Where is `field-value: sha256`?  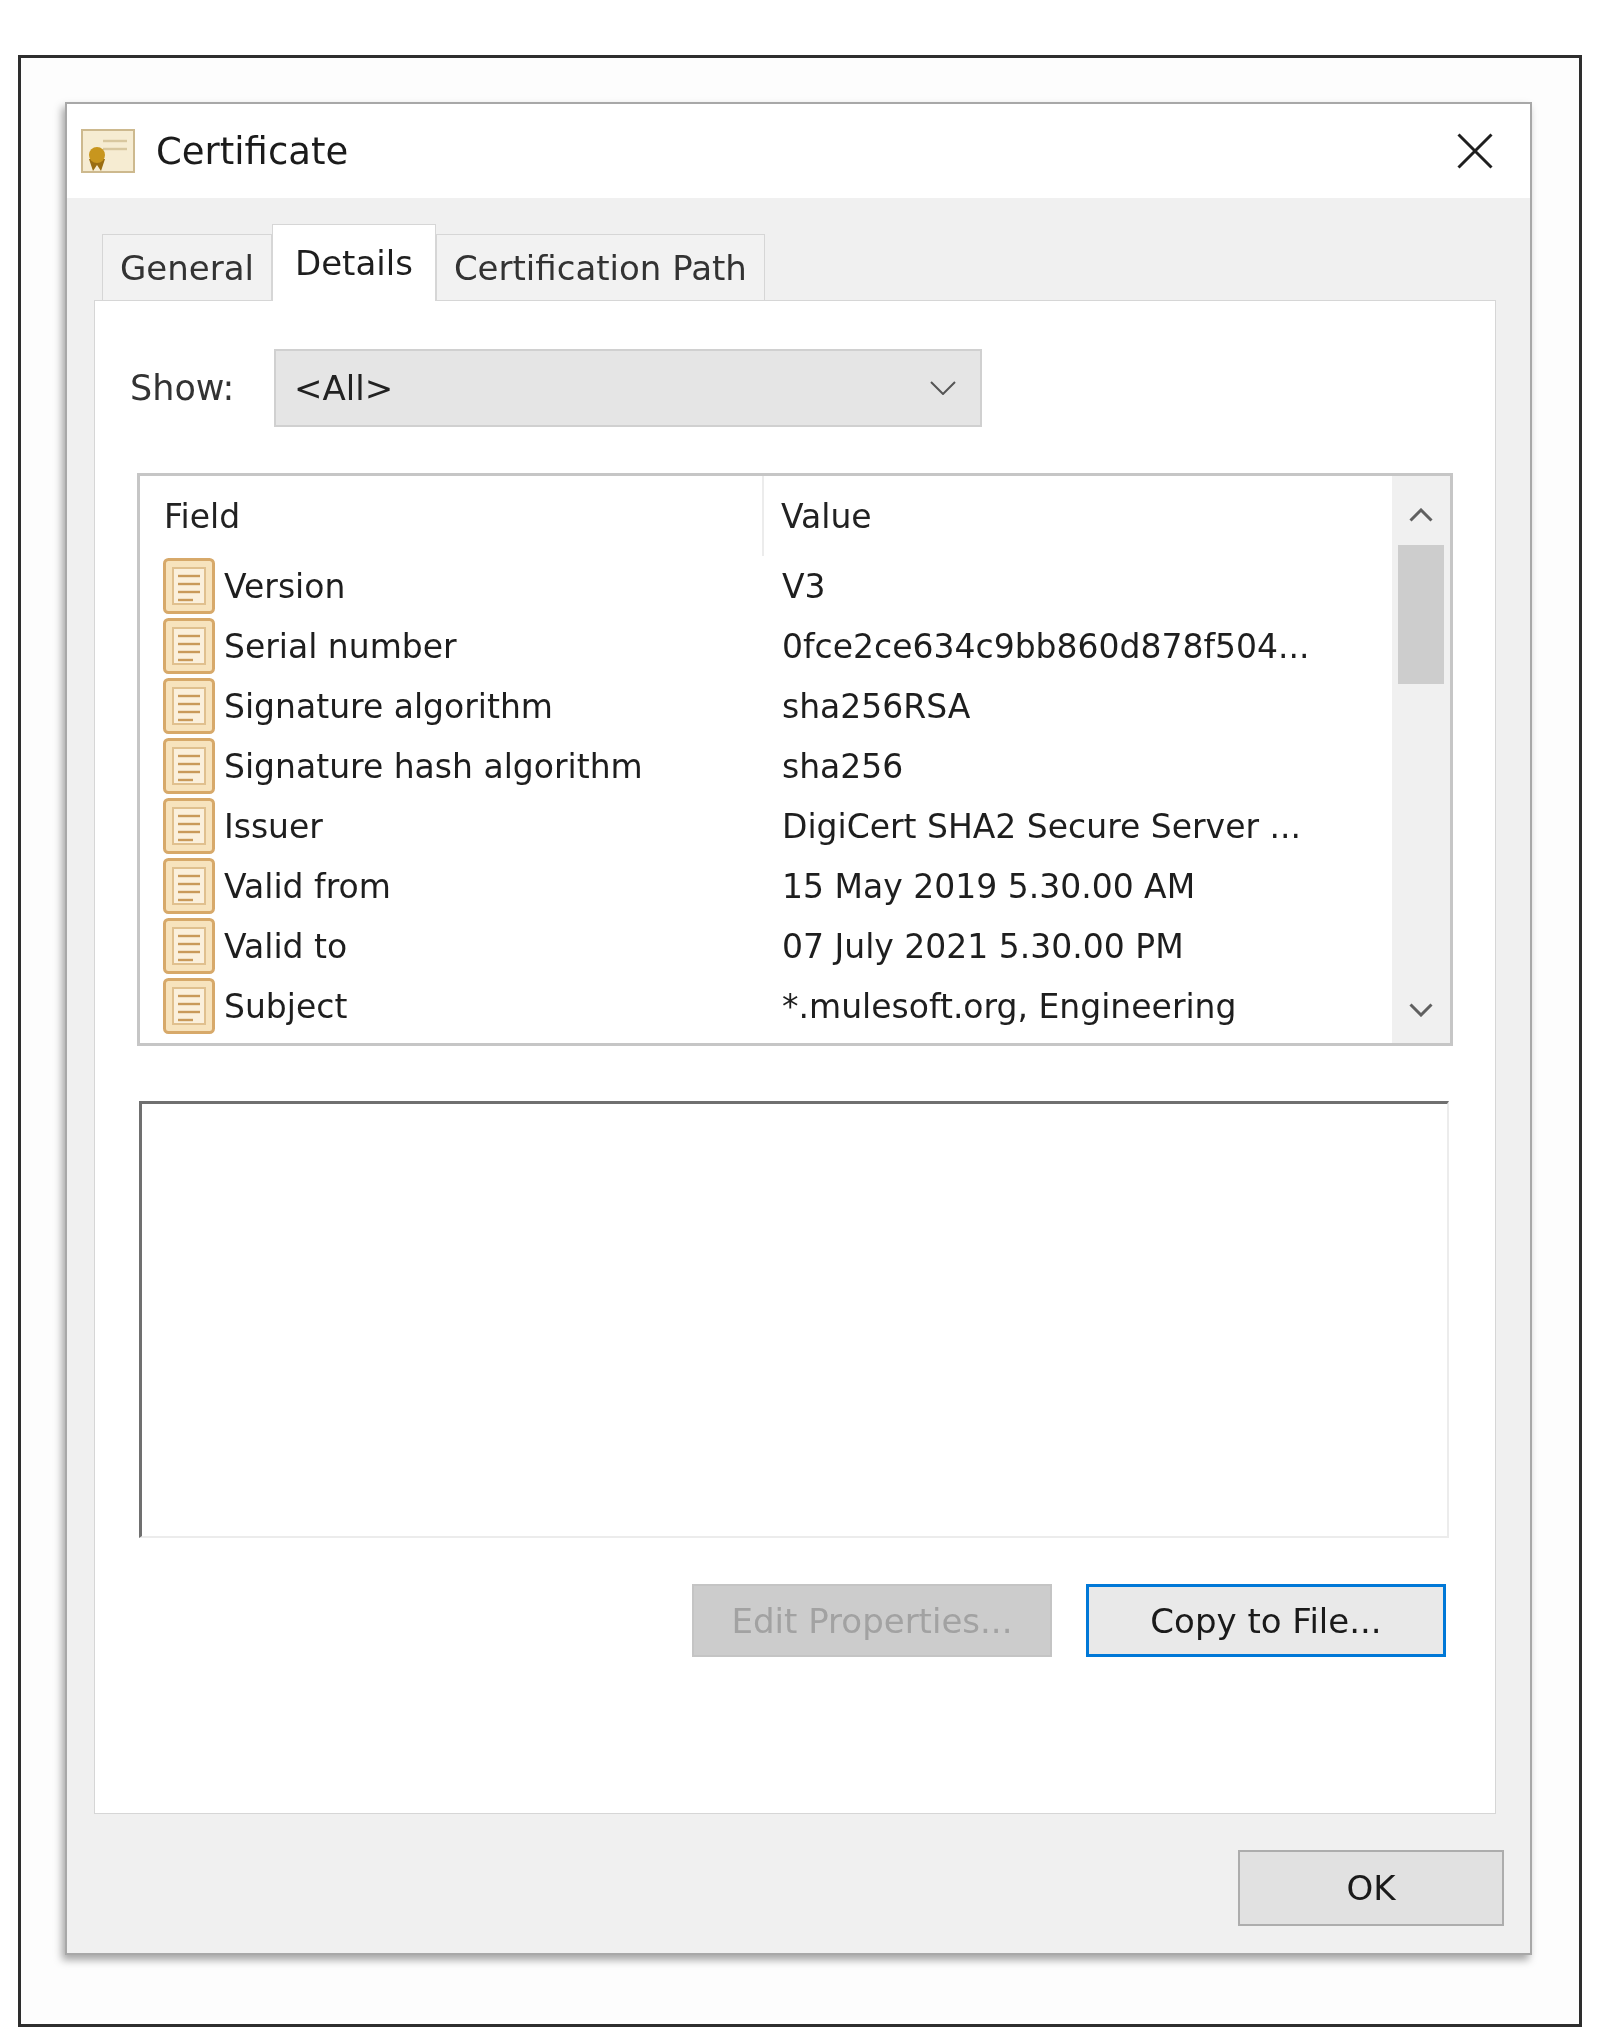
field-value: sha256 is located at coordinates (843, 766).